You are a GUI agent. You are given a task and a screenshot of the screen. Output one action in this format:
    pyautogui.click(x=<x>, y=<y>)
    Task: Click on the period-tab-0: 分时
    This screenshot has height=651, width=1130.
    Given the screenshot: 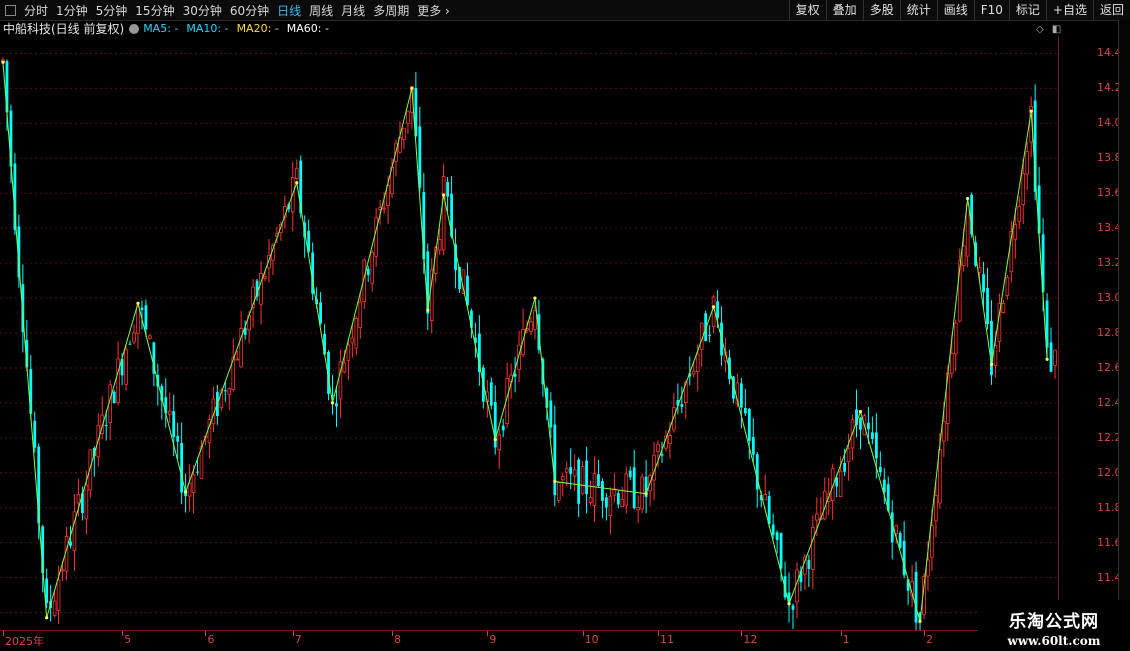 What is the action you would take?
    pyautogui.click(x=36, y=10)
    